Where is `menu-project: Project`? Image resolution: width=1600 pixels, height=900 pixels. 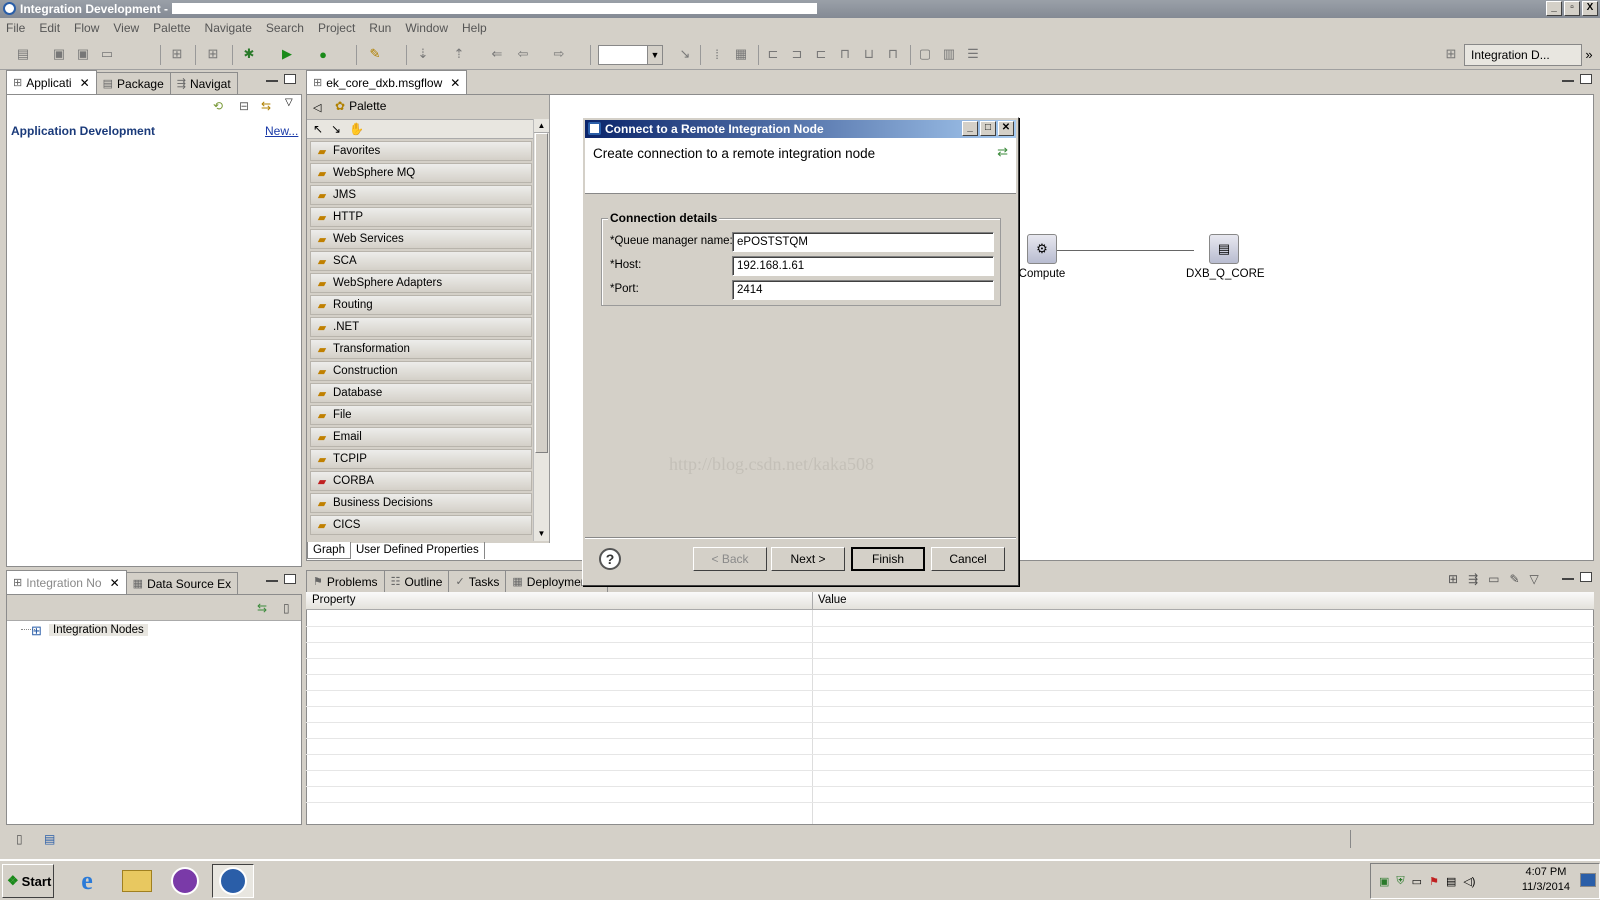 menu-project: Project is located at coordinates (336, 28).